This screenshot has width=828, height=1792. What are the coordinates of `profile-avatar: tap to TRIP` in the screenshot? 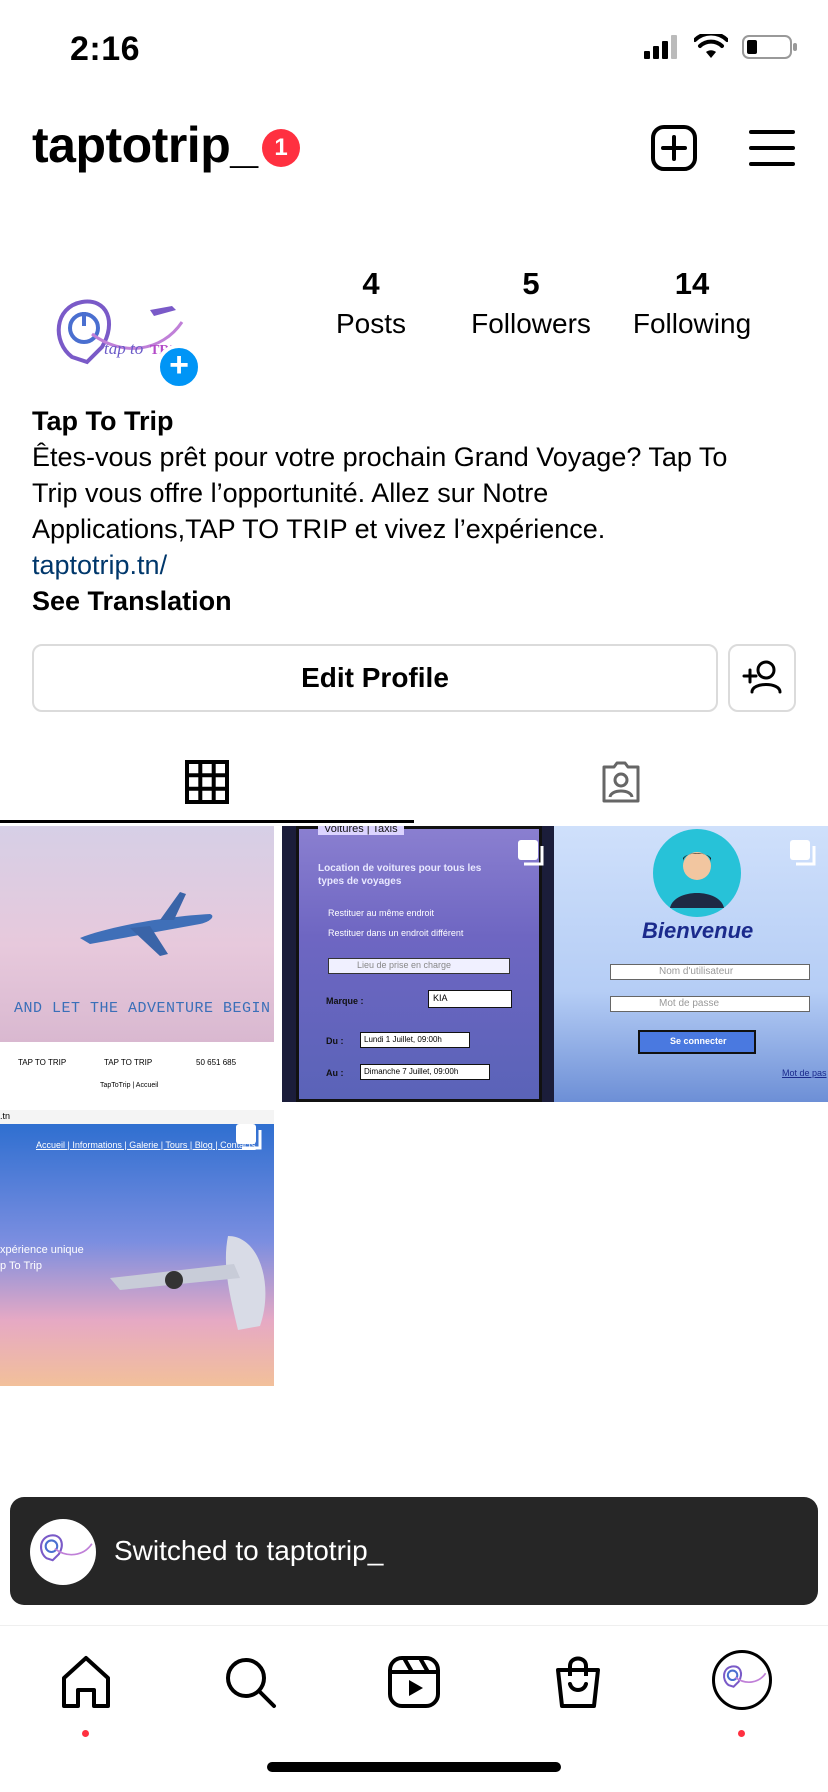 It's located at (112, 342).